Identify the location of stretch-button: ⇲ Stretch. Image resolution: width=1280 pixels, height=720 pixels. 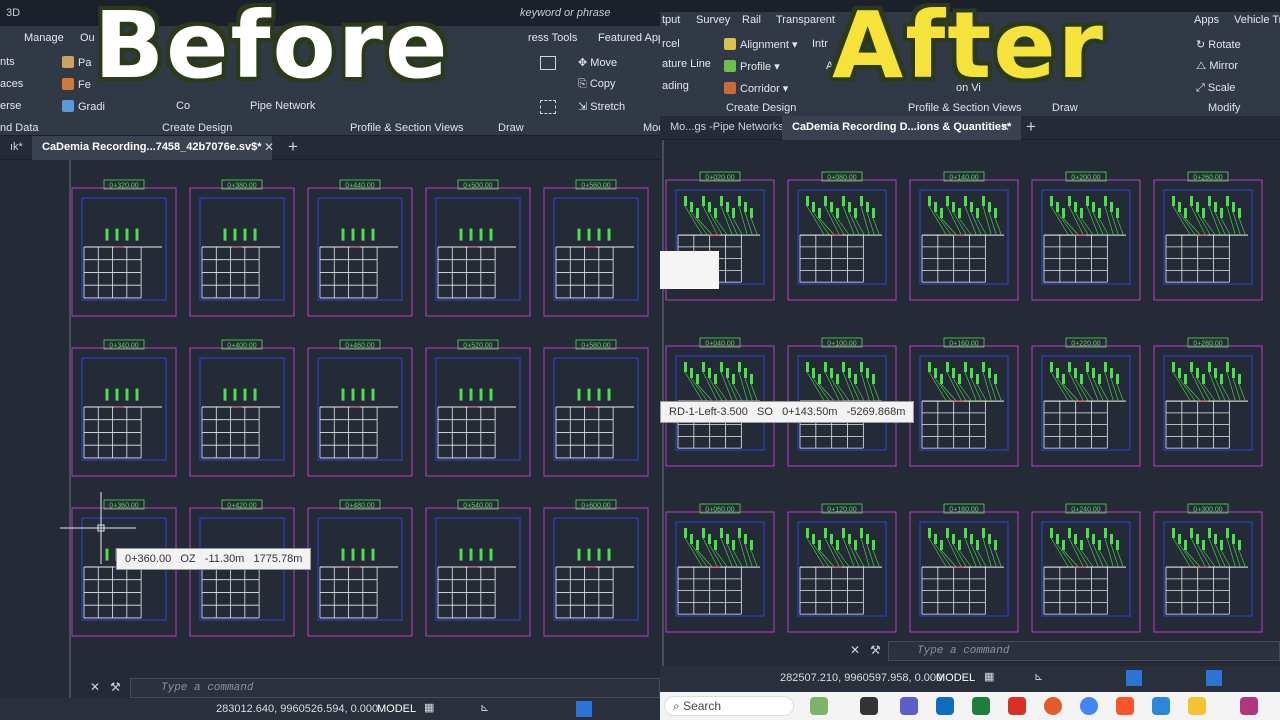
(601, 106).